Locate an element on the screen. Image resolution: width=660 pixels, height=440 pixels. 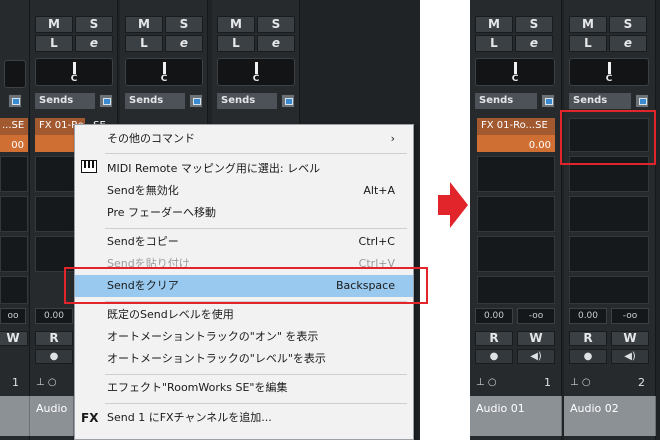
channel-name: Audio 02 is located at coordinates (610, 416).